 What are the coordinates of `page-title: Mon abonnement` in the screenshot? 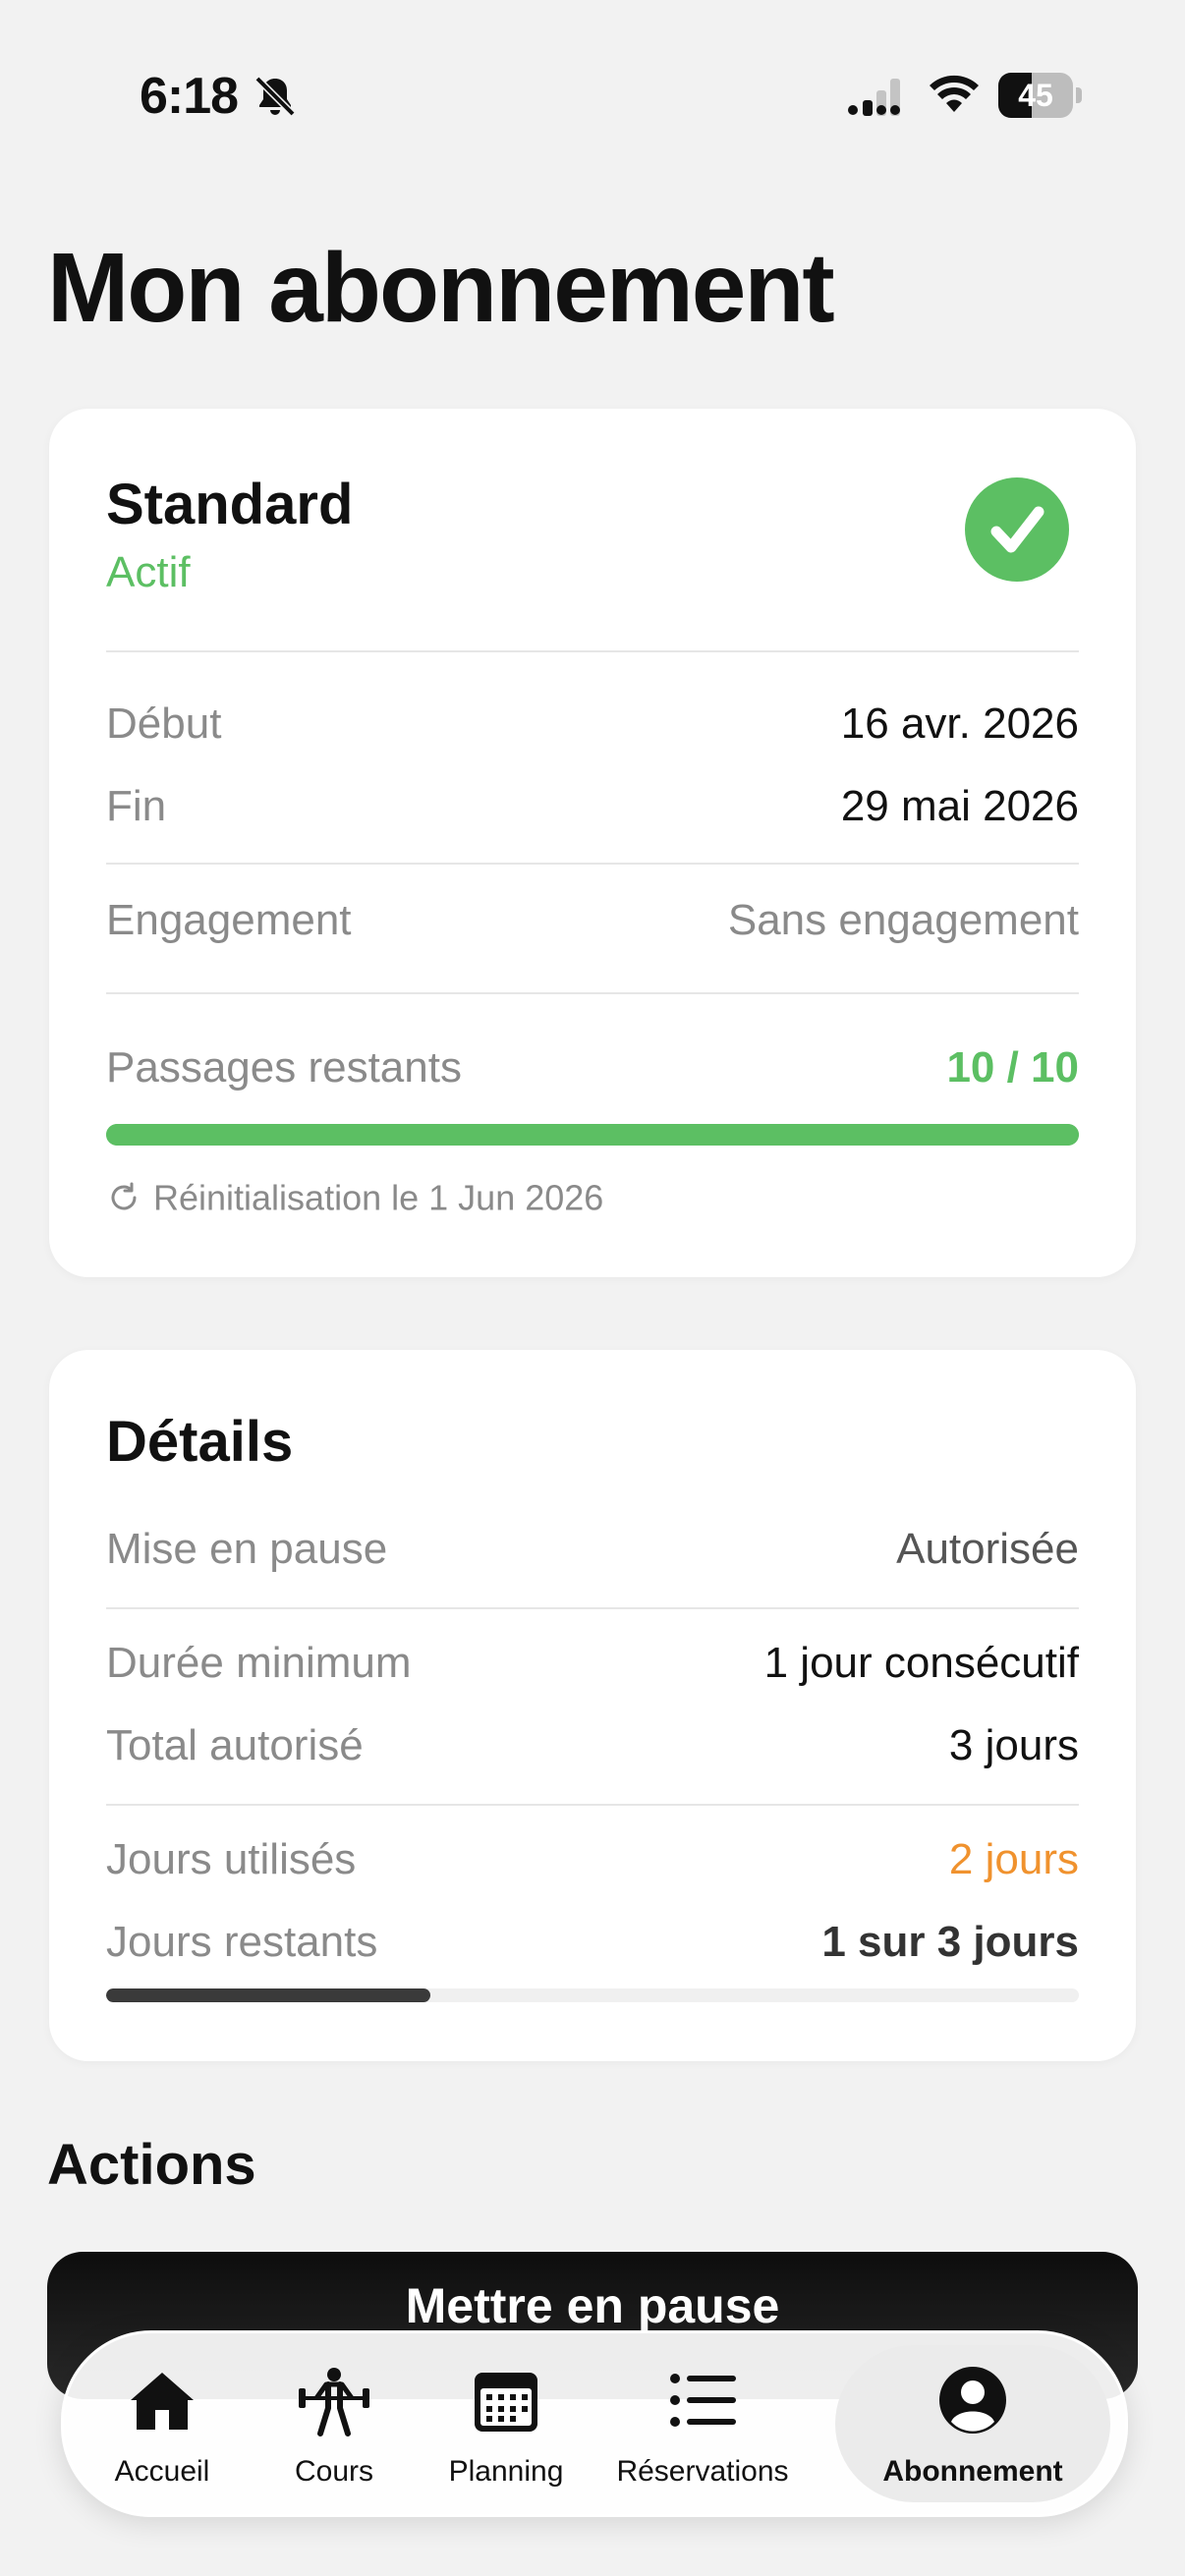 It's located at (441, 288).